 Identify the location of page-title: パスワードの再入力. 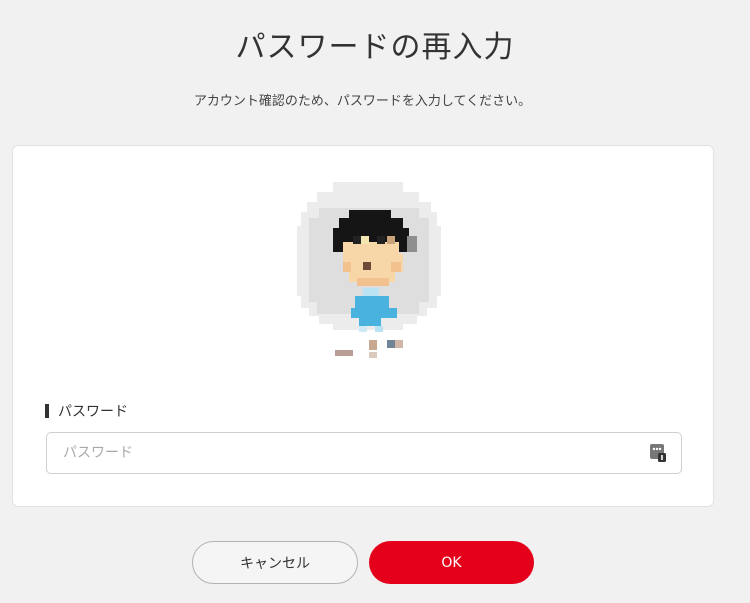
(375, 47).